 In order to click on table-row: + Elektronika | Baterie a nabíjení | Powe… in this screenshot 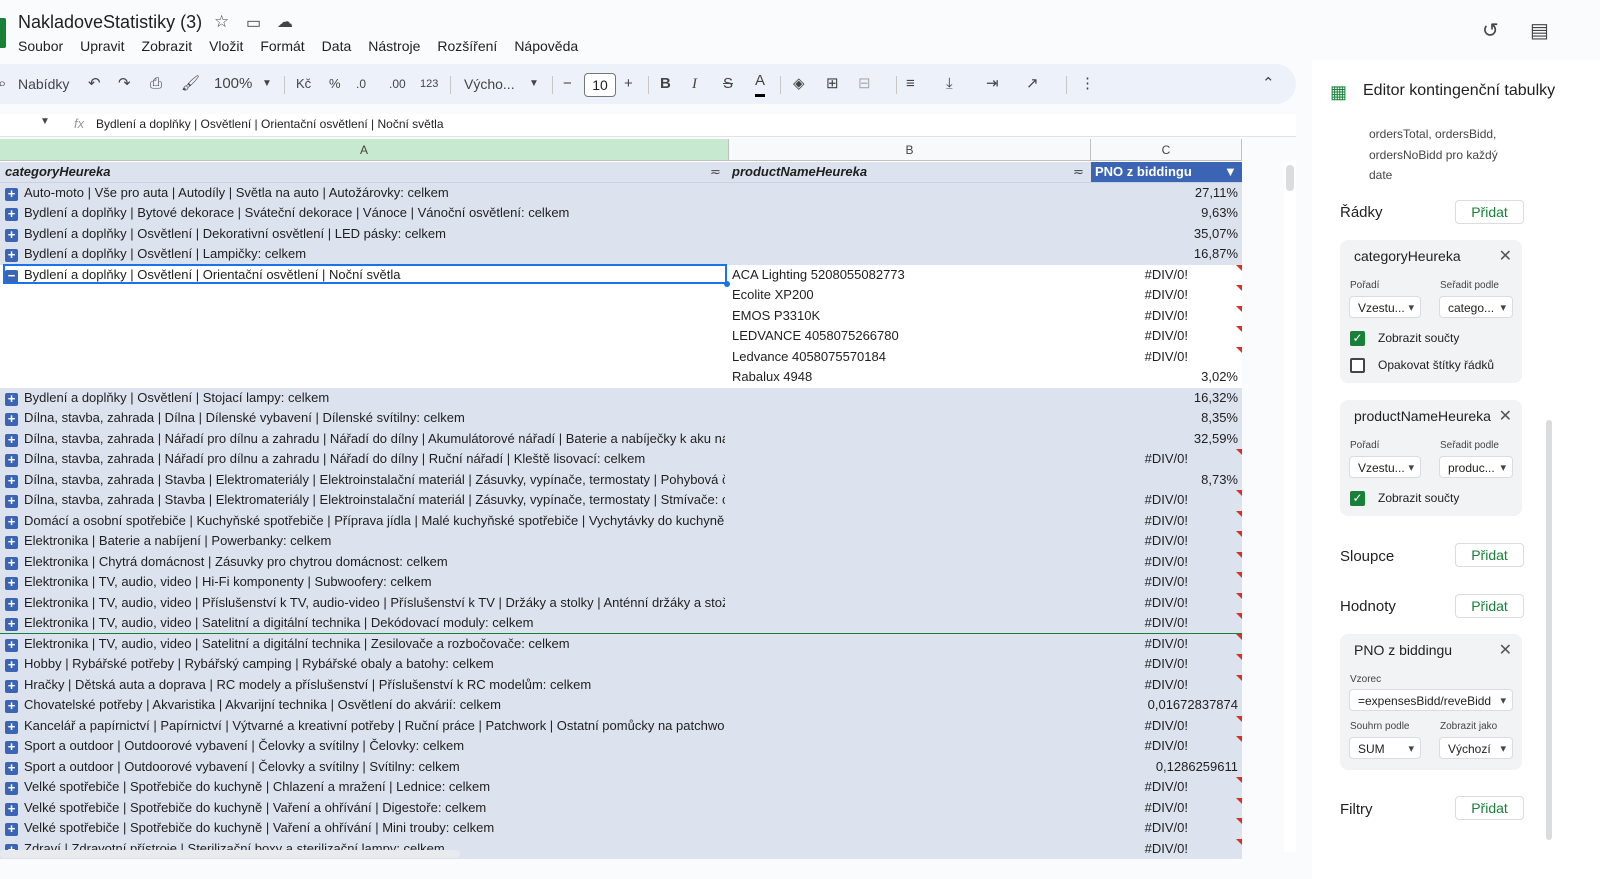, I will do `click(621, 541)`.